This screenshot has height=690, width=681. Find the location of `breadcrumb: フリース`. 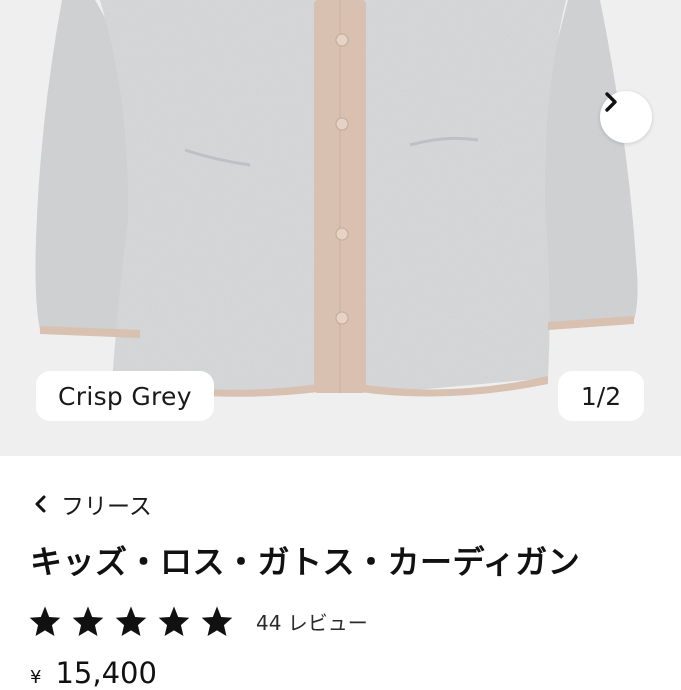

breadcrumb: フリース is located at coordinates (92, 504).